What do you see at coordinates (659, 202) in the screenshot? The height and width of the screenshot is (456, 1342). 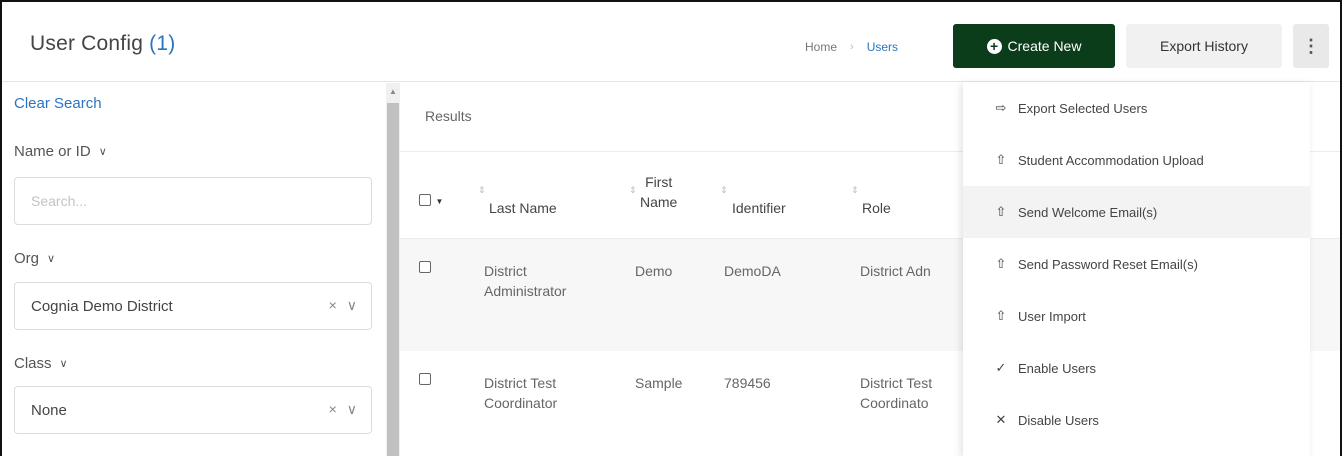 I see `column-first-name-line2: Name` at bounding box center [659, 202].